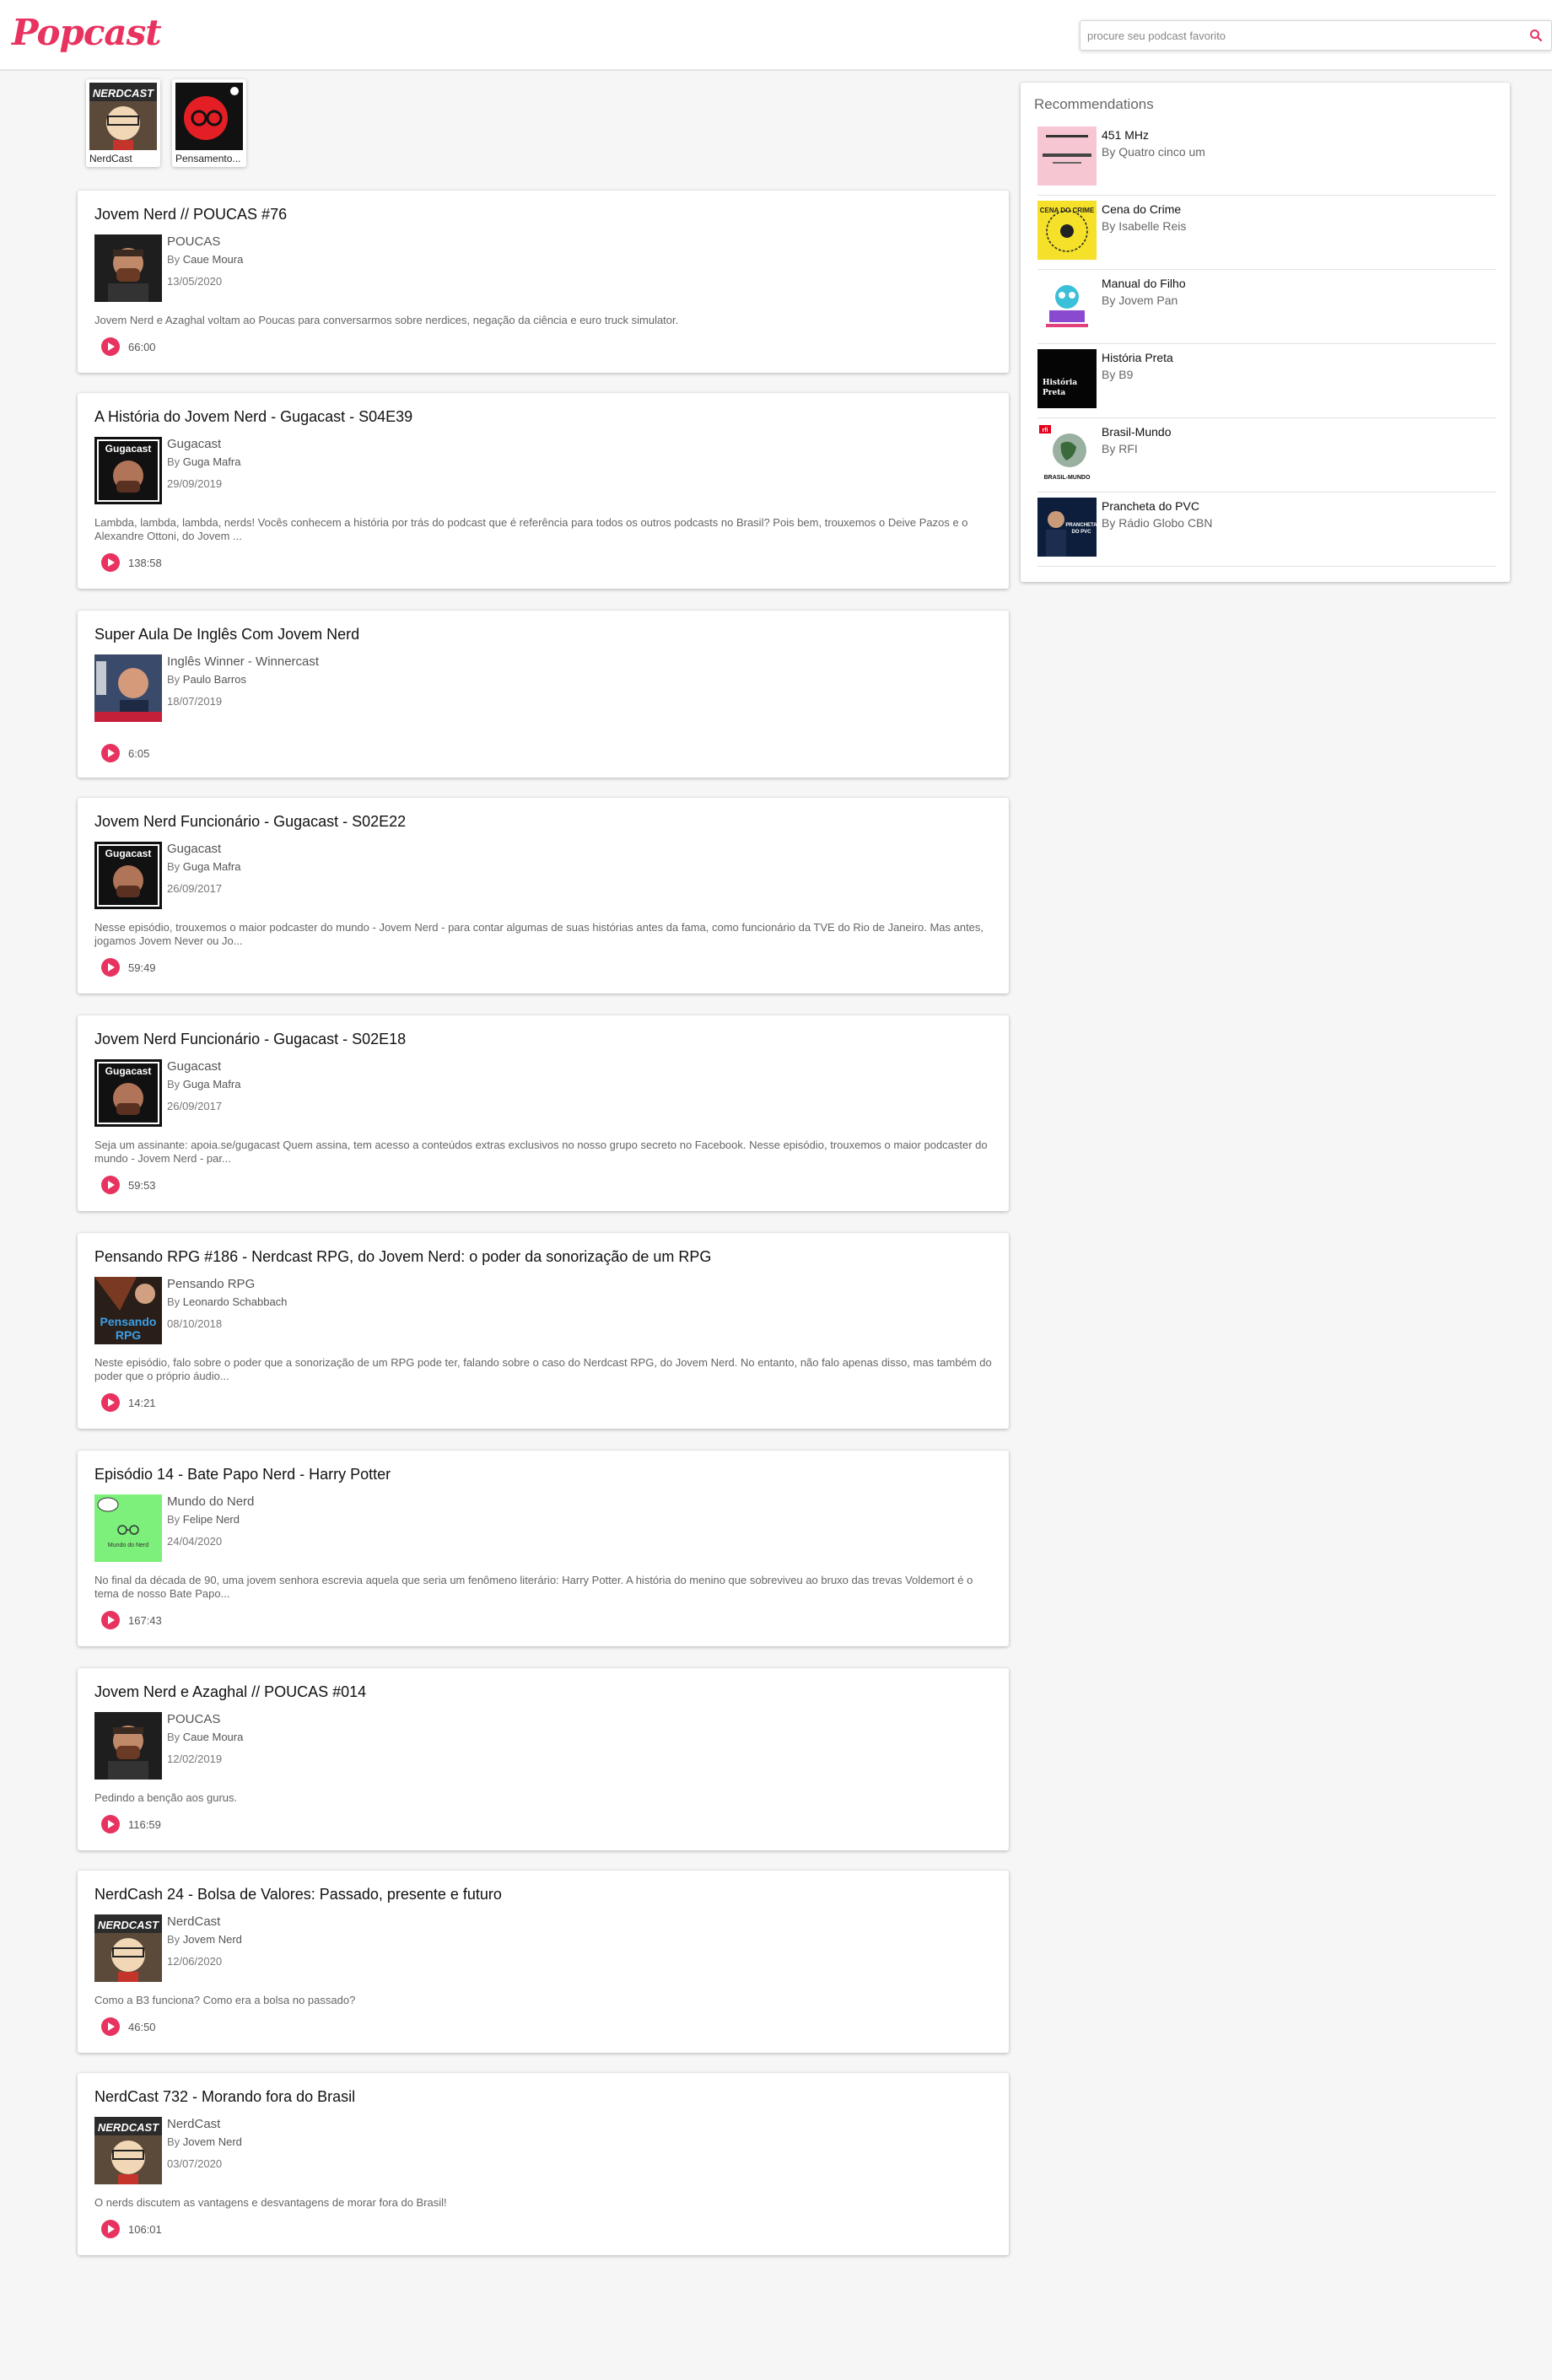  I want to click on recommendation-item: História Preta História Preta By B9, so click(1266, 381).